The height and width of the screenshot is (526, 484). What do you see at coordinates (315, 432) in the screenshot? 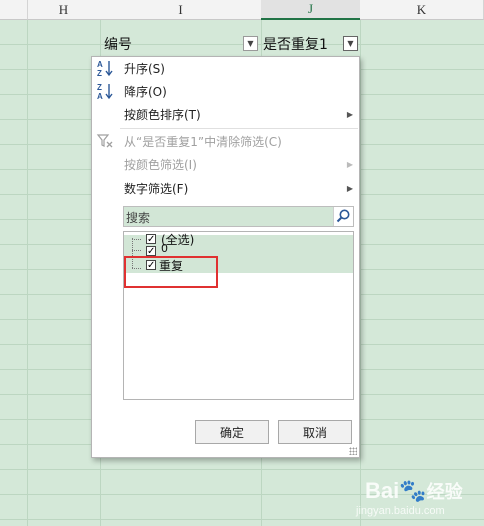
I see `cancel-button: 取消` at bounding box center [315, 432].